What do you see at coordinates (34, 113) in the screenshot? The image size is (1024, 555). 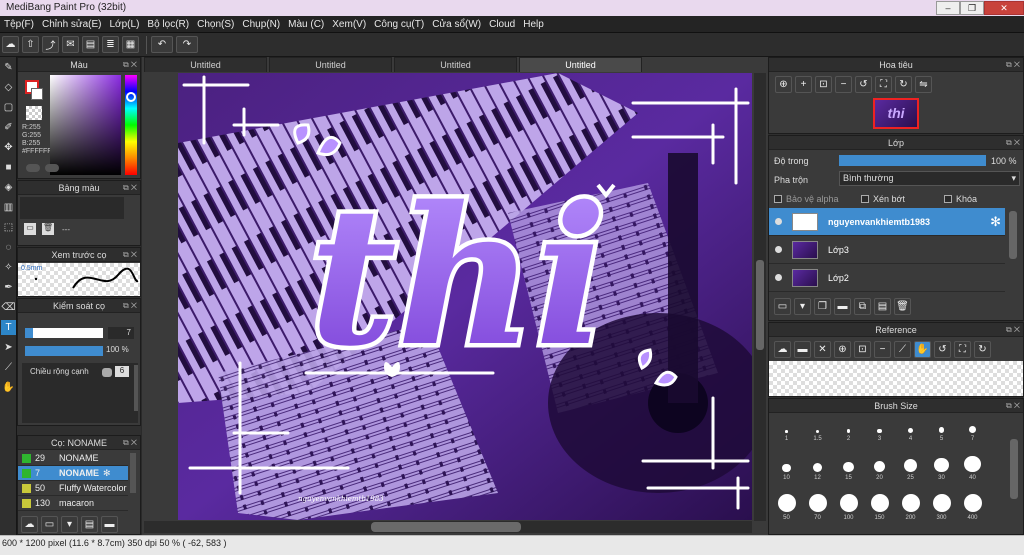 I see `transparent-swatch` at bounding box center [34, 113].